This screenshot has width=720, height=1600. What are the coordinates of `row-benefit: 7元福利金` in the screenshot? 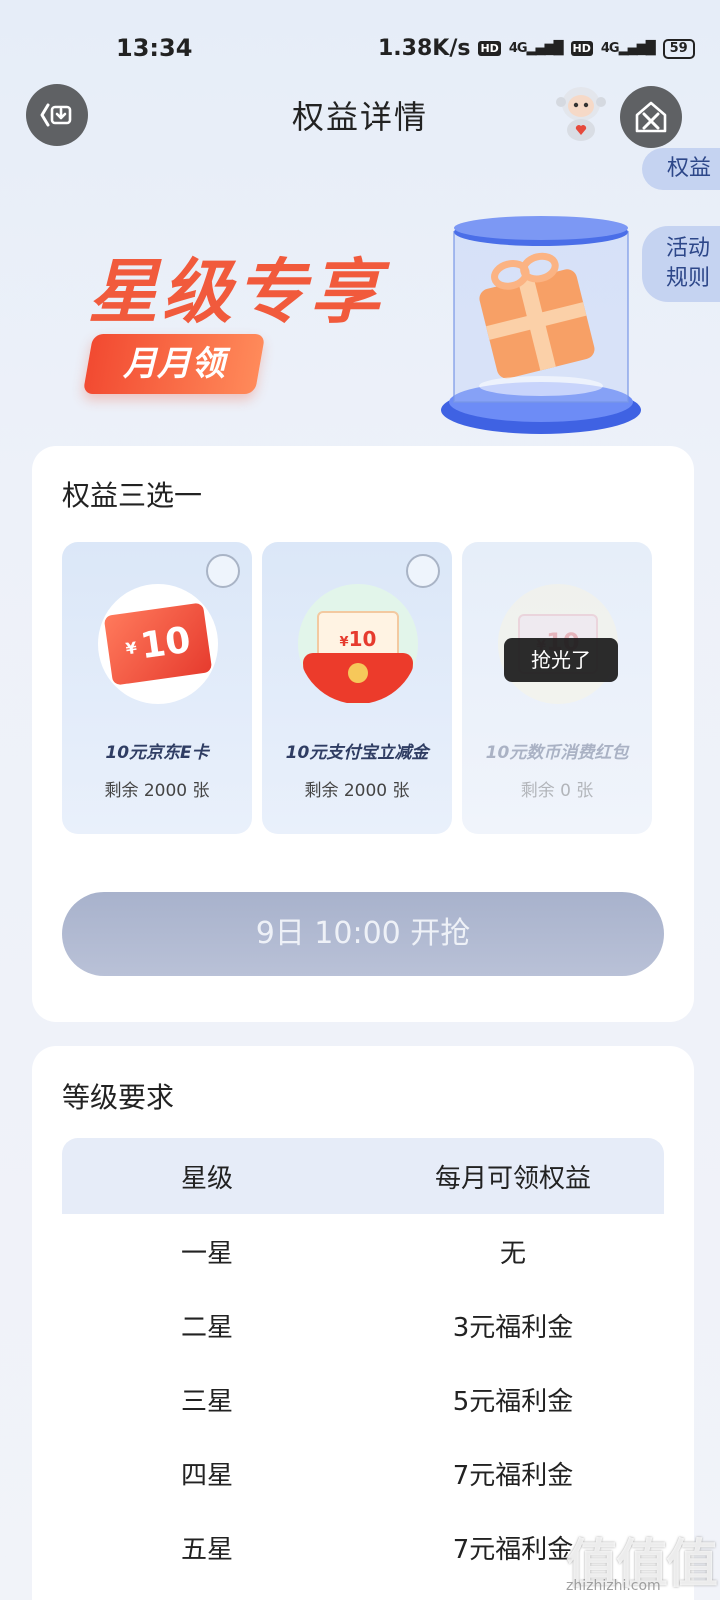 It's located at (513, 1475).